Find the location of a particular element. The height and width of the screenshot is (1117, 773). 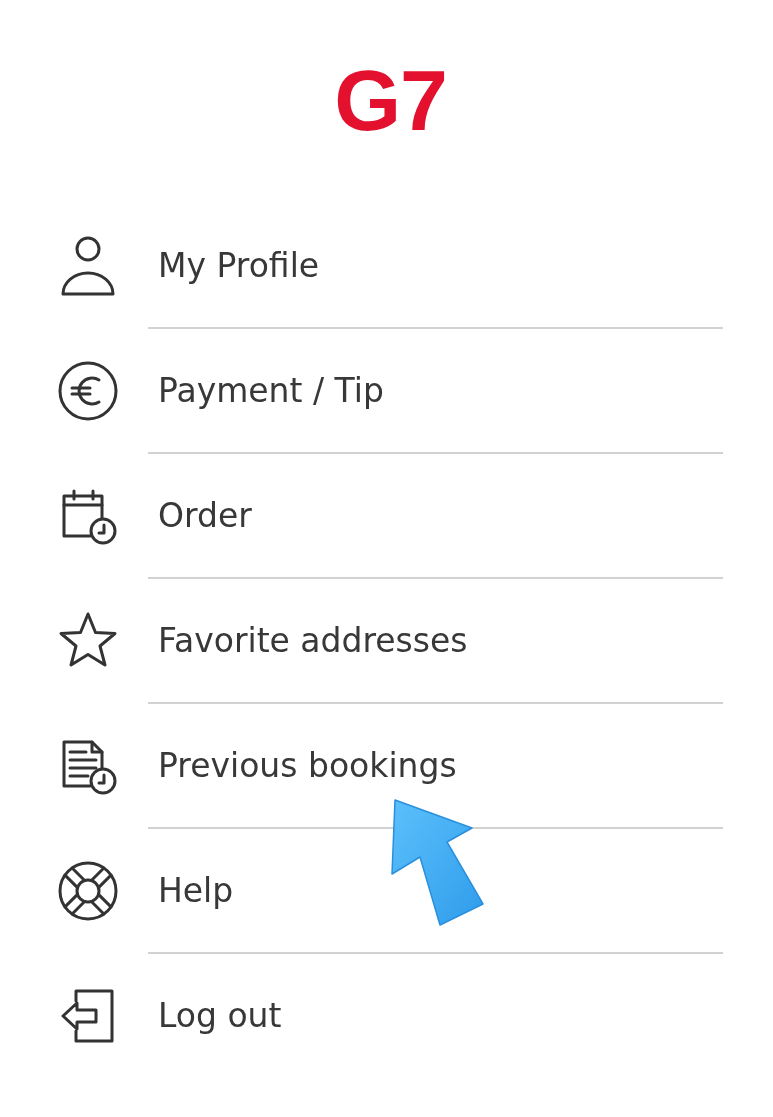

menu-item: Order is located at coordinates (386, 515).